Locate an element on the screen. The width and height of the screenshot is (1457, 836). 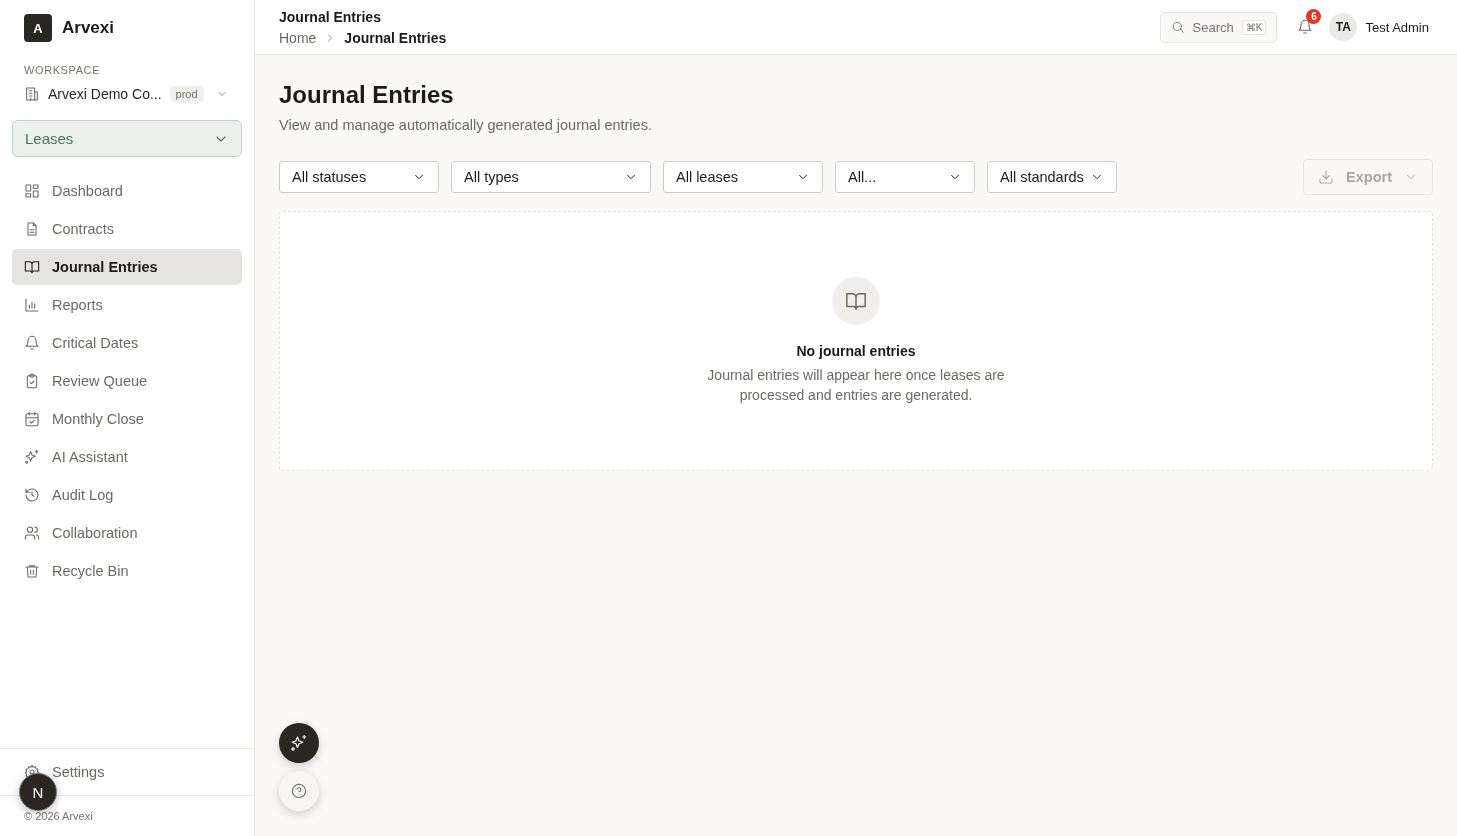
help-button is located at coordinates (299, 791).